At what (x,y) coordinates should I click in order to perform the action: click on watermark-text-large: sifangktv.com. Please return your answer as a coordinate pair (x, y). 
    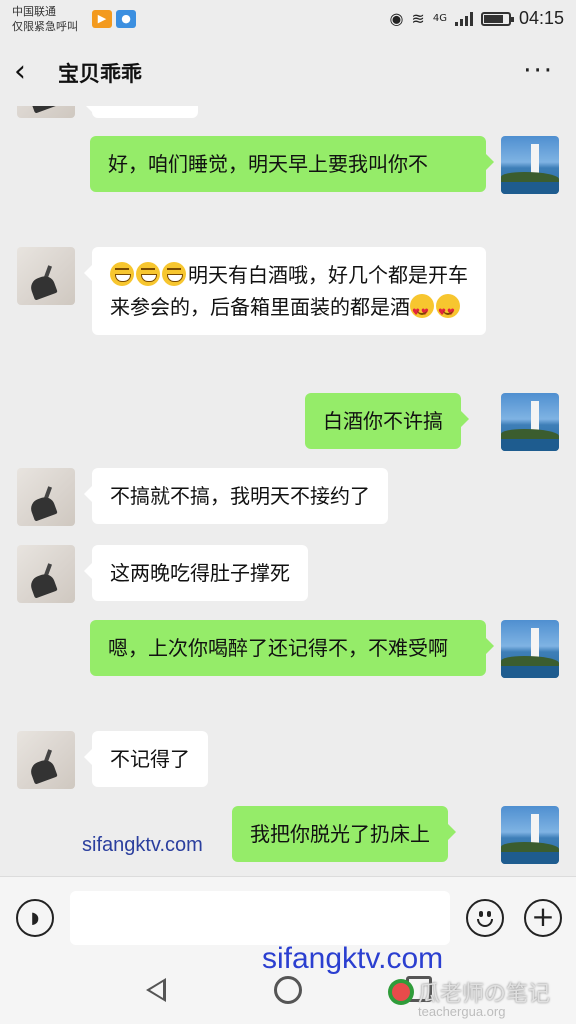
    Looking at the image, I should click on (353, 958).